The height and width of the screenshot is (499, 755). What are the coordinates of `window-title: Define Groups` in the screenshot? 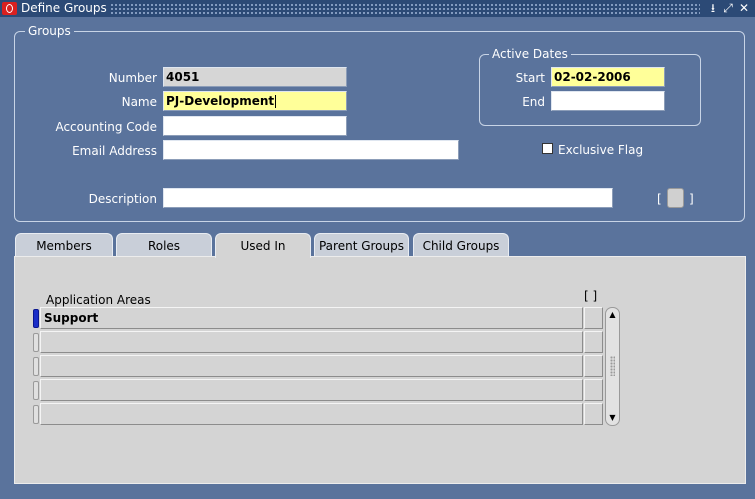 It's located at (64, 8).